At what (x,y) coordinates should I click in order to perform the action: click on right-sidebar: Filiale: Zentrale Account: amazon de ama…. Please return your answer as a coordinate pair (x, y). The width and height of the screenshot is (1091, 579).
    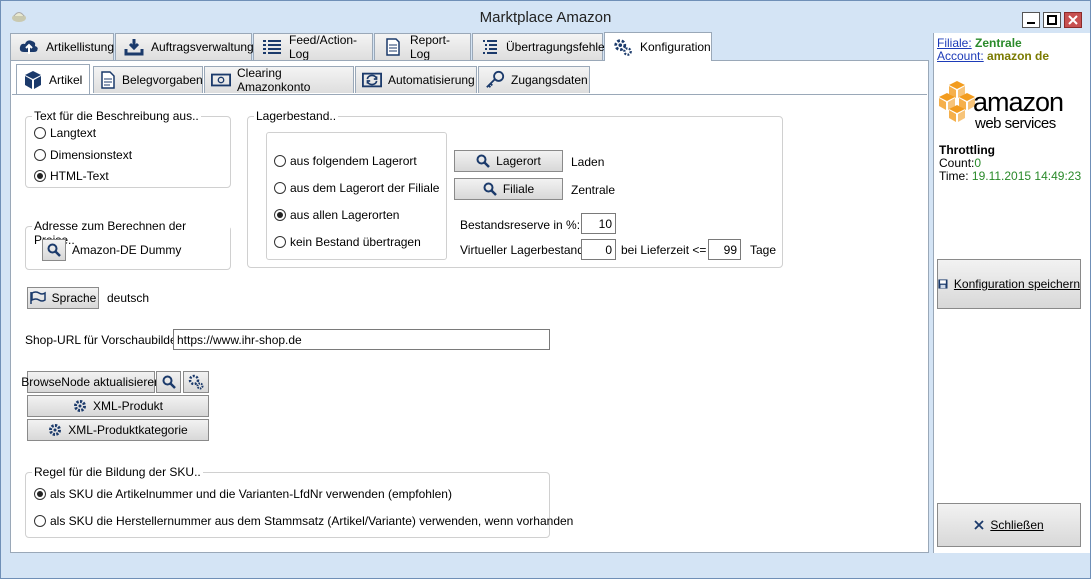
    Looking at the image, I should click on (1011, 293).